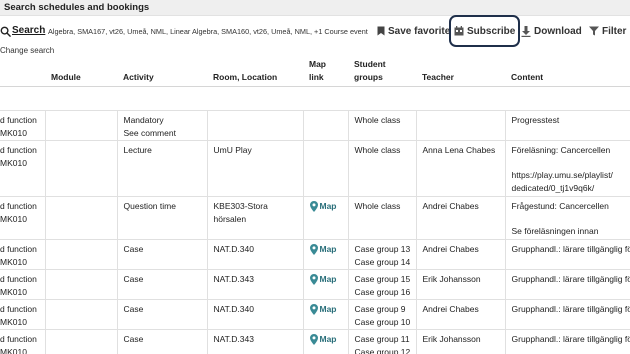  Describe the element at coordinates (382, 254) in the screenshot. I see `student-groups-cell: Case group 13 Case group 14` at that location.